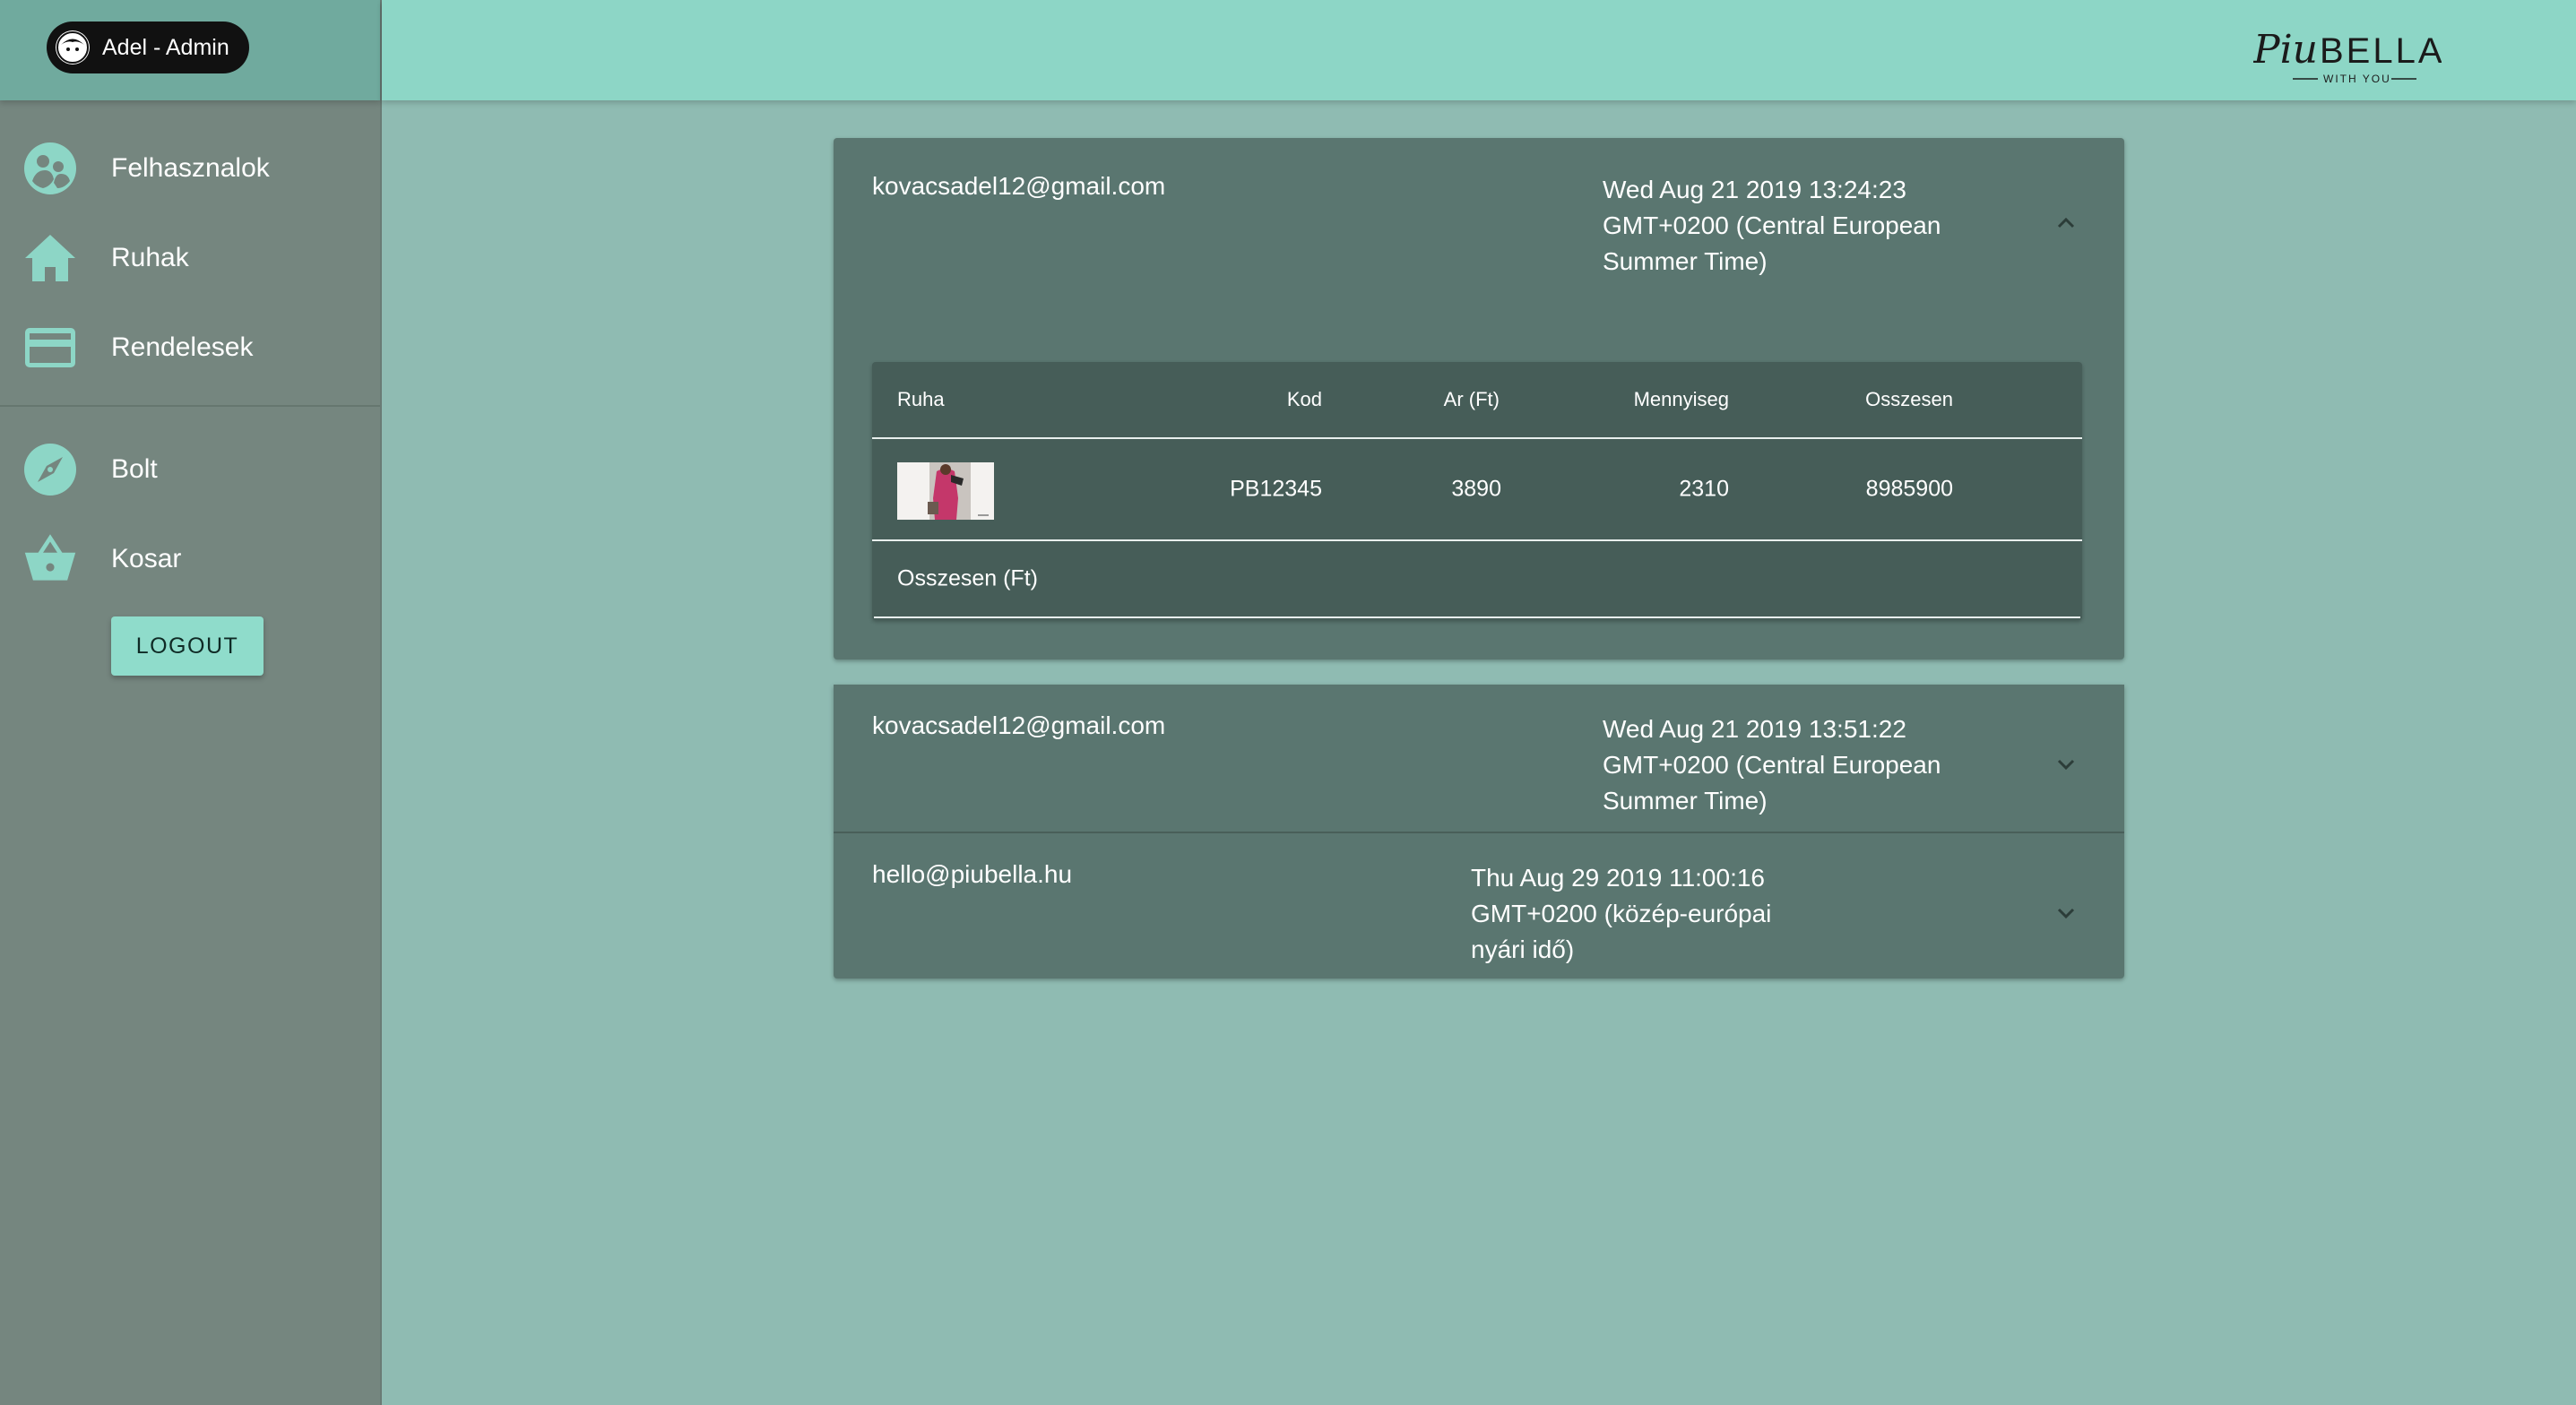 This screenshot has height=1405, width=2576. I want to click on sidebar-item-rendelesek: Rendelesek, so click(190, 347).